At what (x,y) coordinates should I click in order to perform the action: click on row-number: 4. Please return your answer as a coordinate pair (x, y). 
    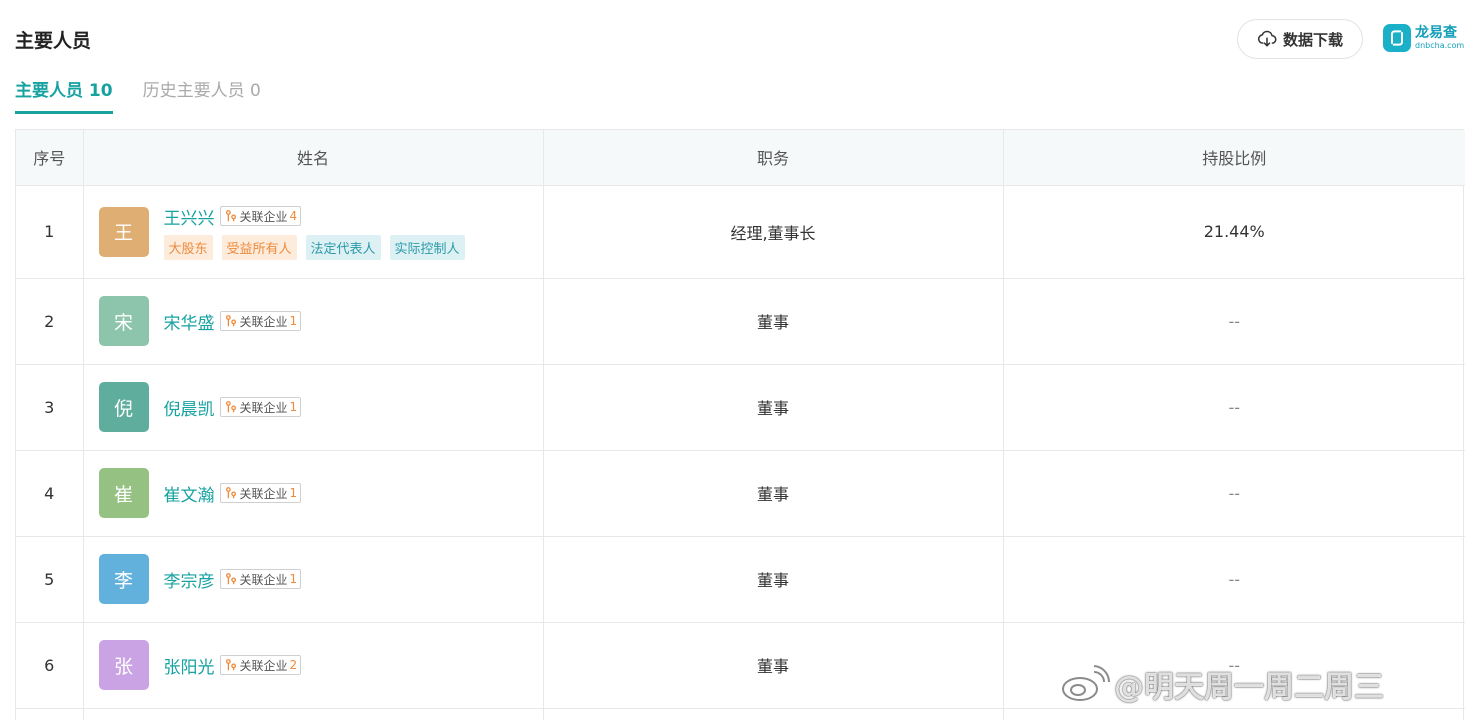
    Looking at the image, I should click on (50, 493).